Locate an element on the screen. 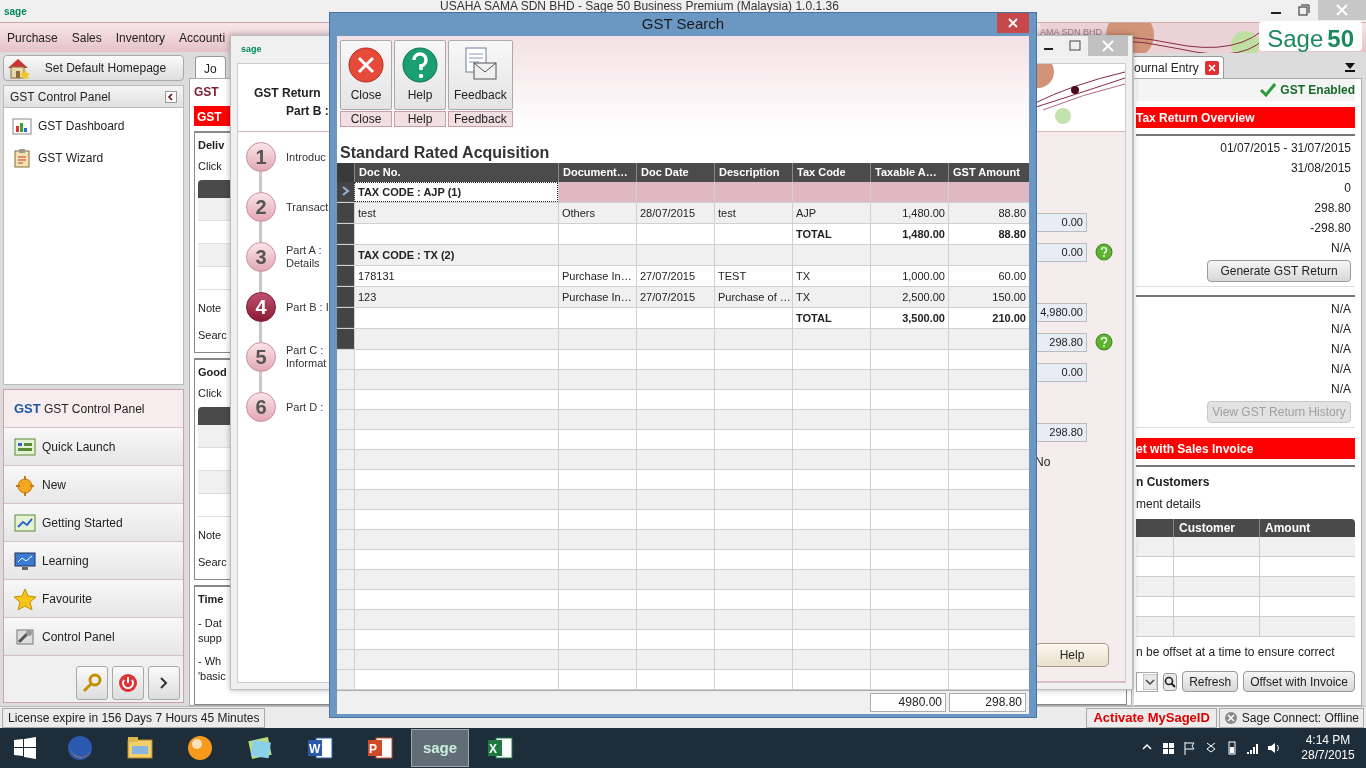 The image size is (1366, 768). flag-icon is located at coordinates (1189, 748).